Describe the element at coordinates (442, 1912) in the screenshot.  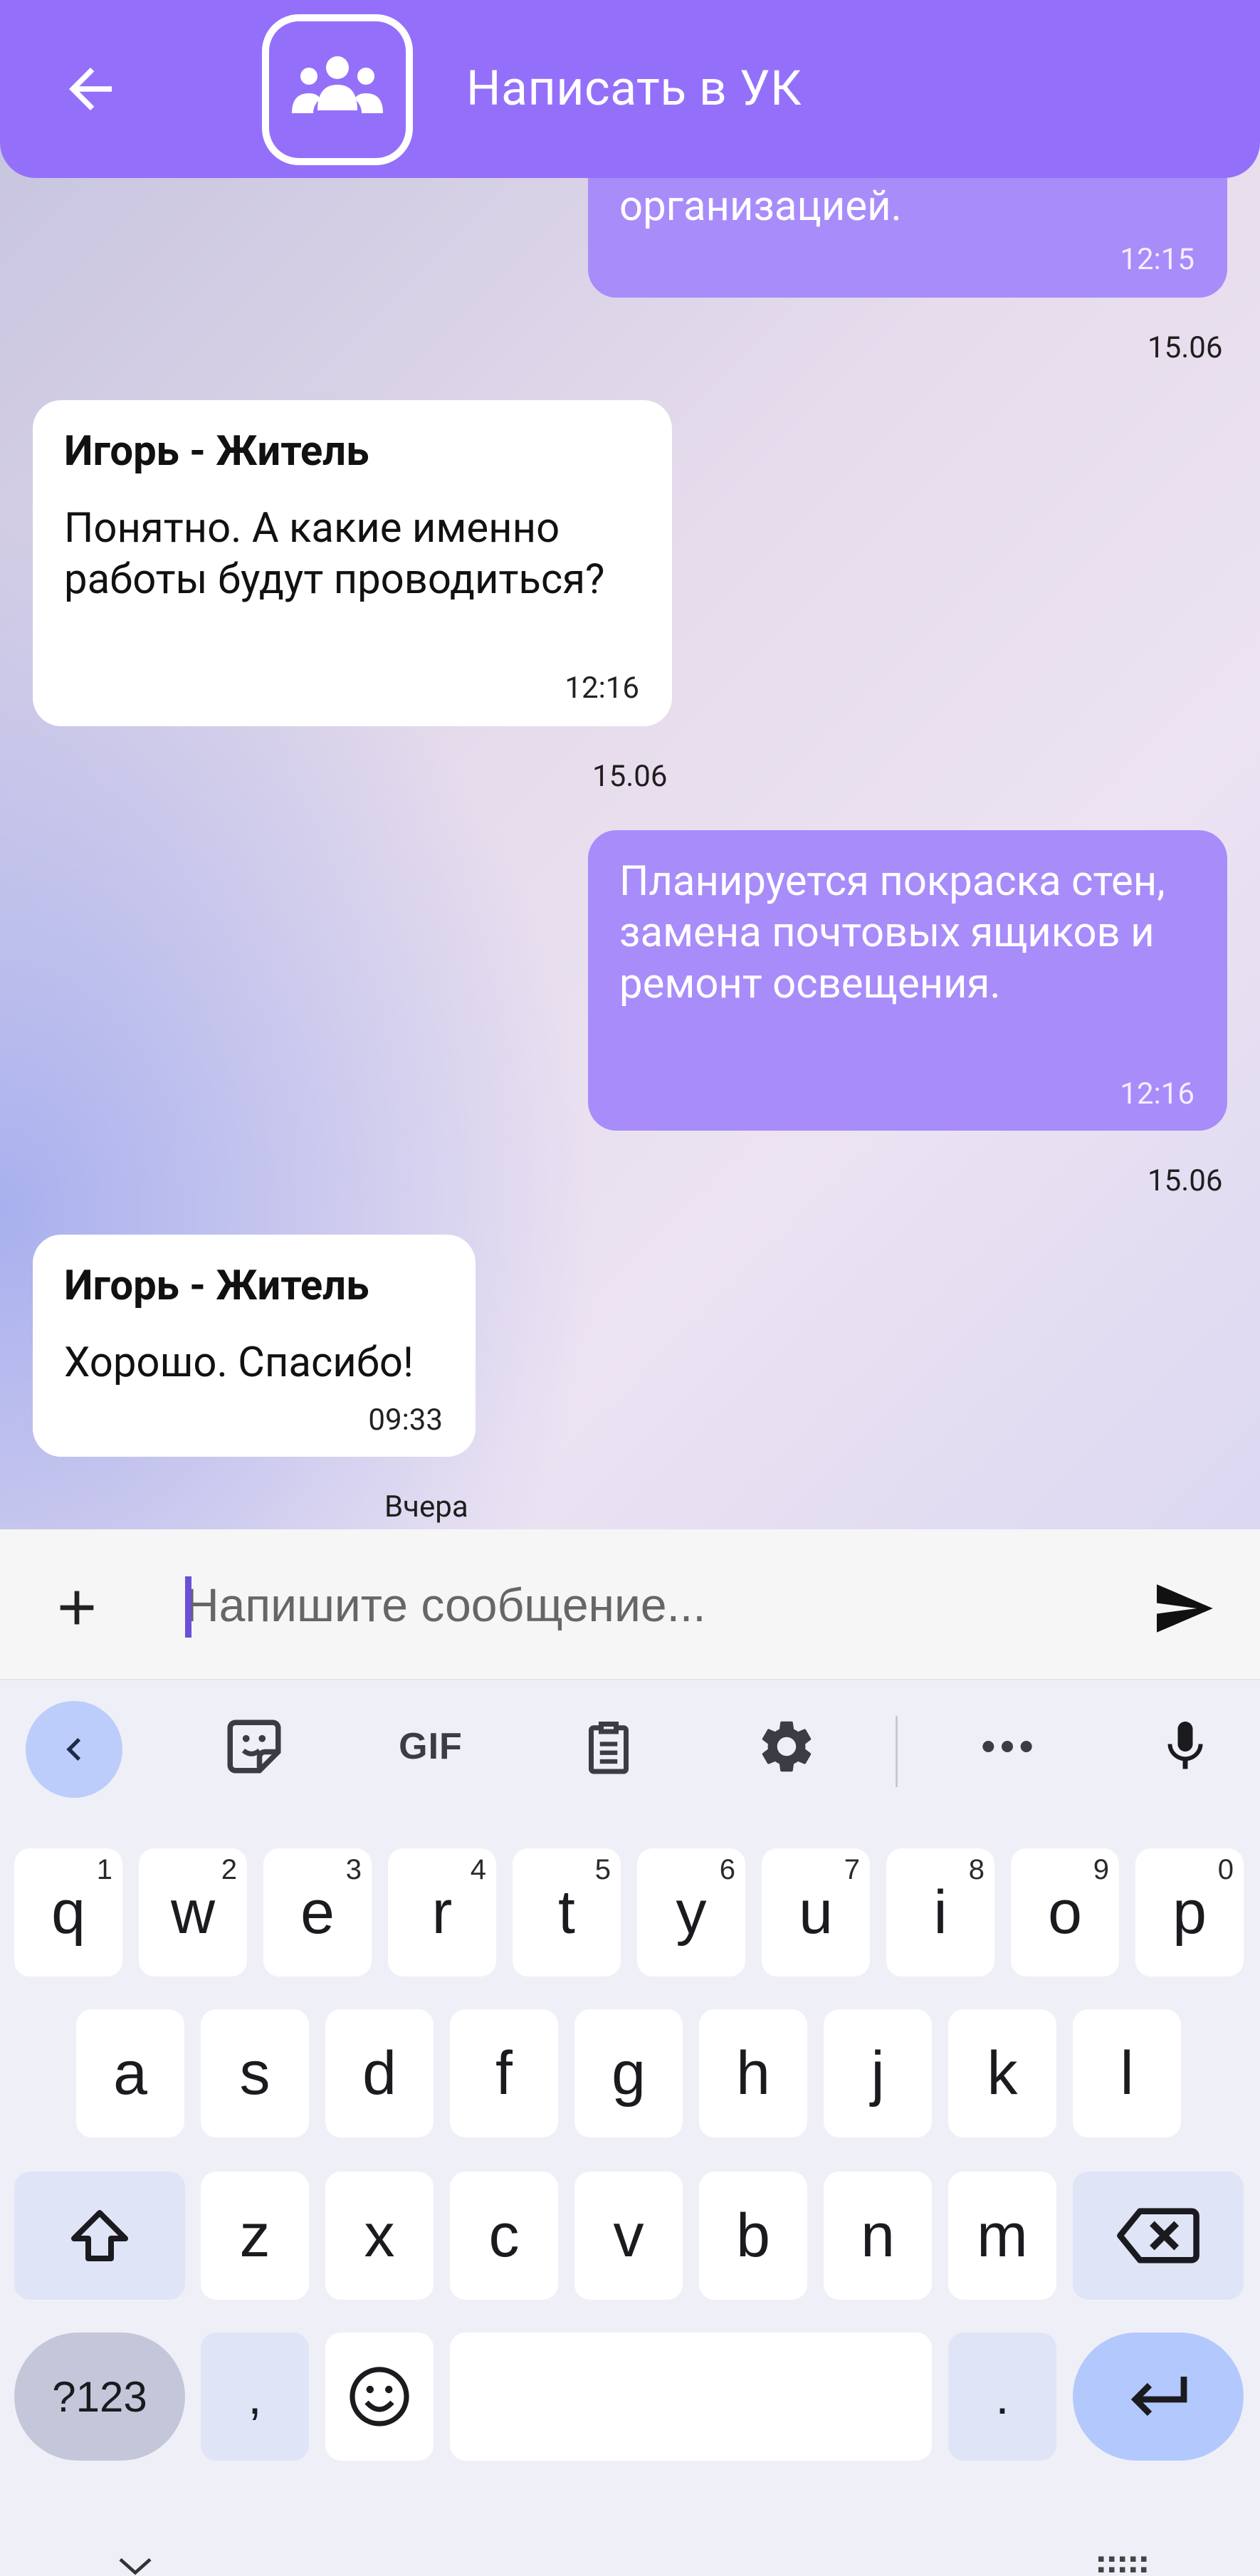
I see `key-r: r4` at that location.